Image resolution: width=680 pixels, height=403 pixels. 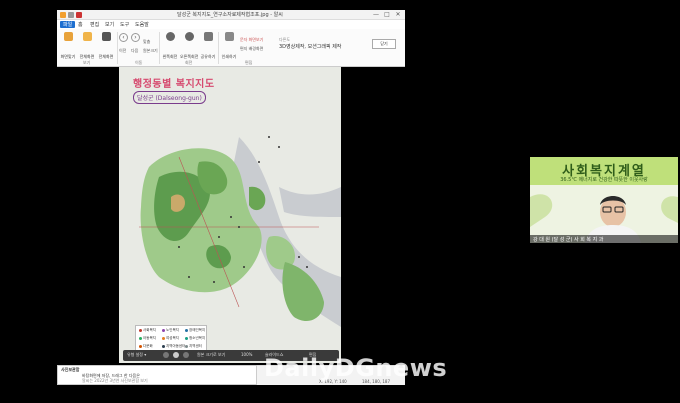 I want to click on fullscreen-icon, so click(x=87, y=36).